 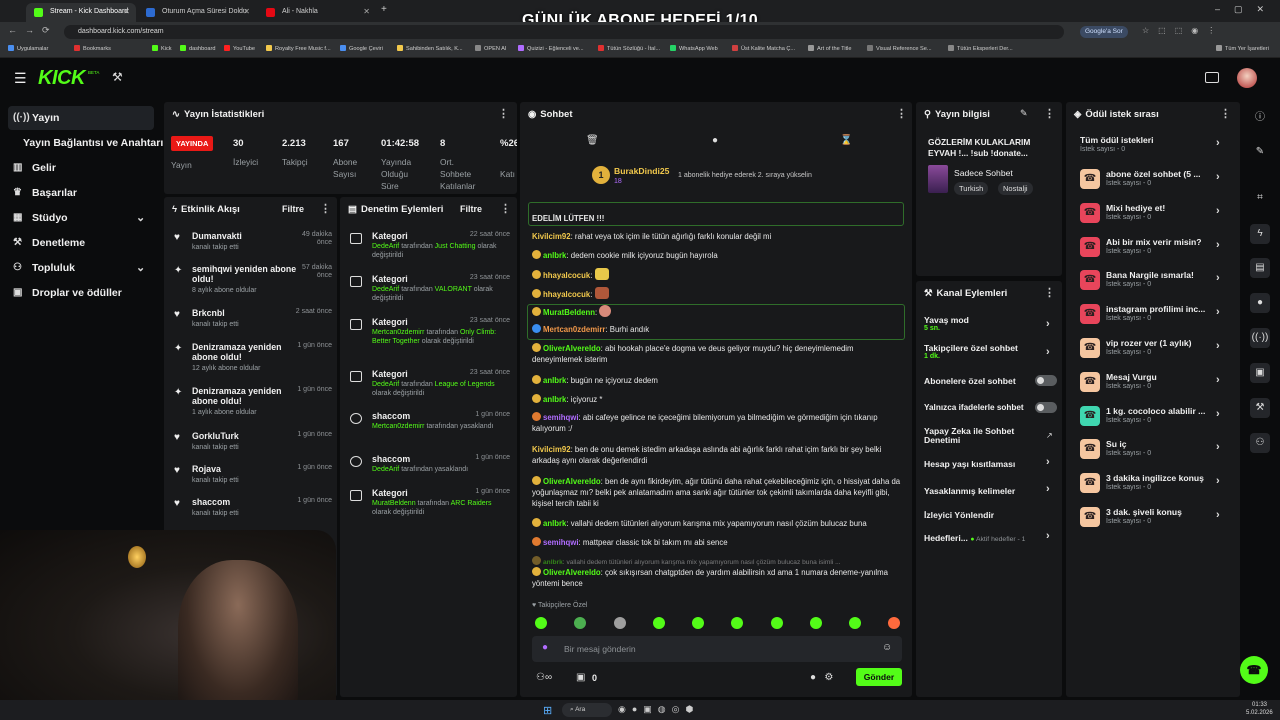 What do you see at coordinates (1046, 380) in the screenshot?
I see `subs-chat-toggle` at bounding box center [1046, 380].